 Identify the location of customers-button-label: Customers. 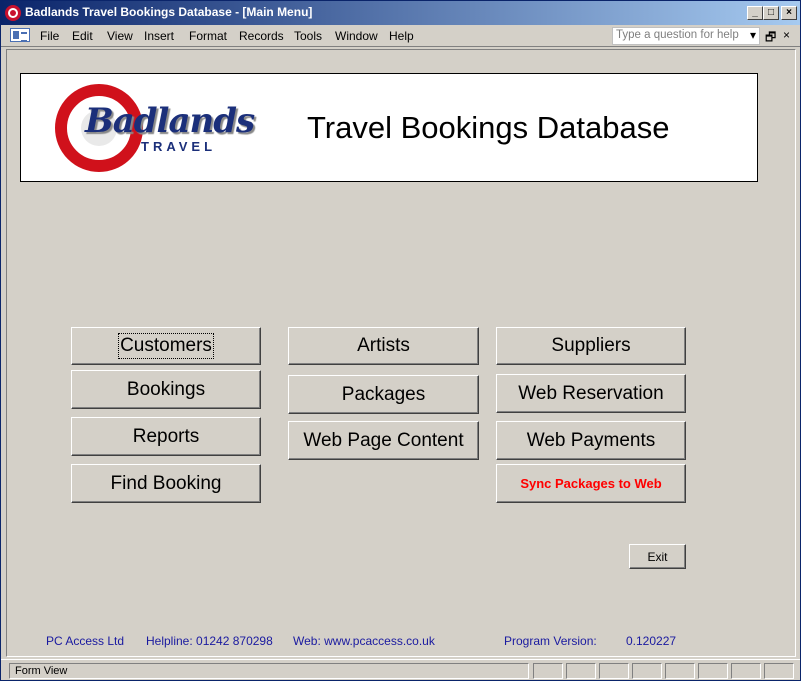
(166, 346).